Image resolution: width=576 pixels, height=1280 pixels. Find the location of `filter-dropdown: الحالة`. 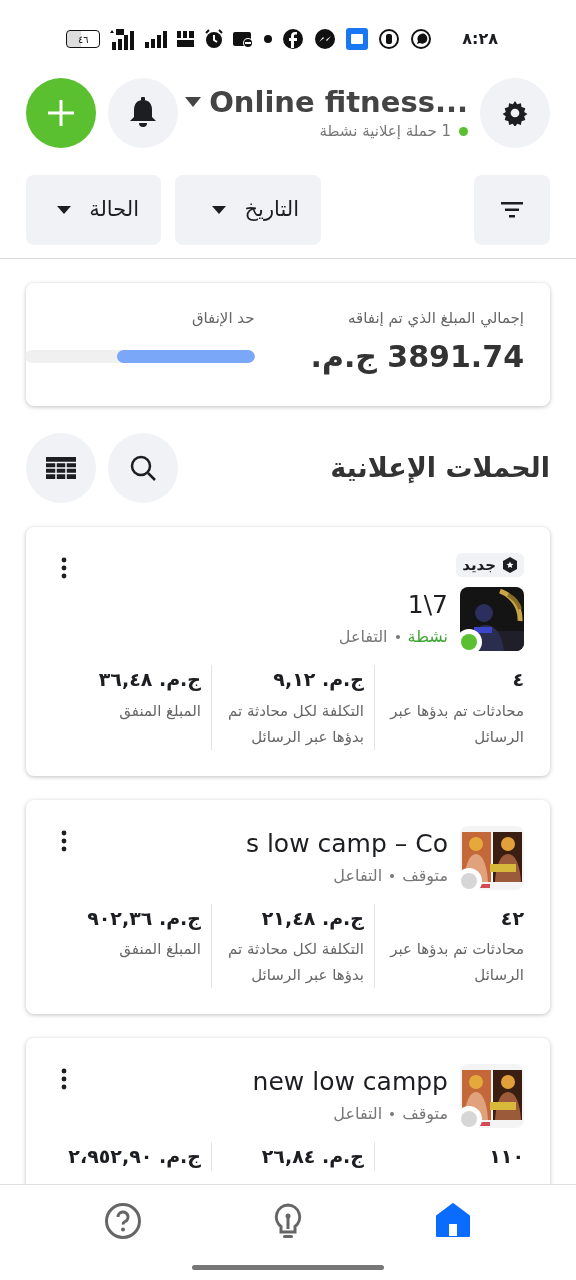

filter-dropdown: الحالة is located at coordinates (93, 210).